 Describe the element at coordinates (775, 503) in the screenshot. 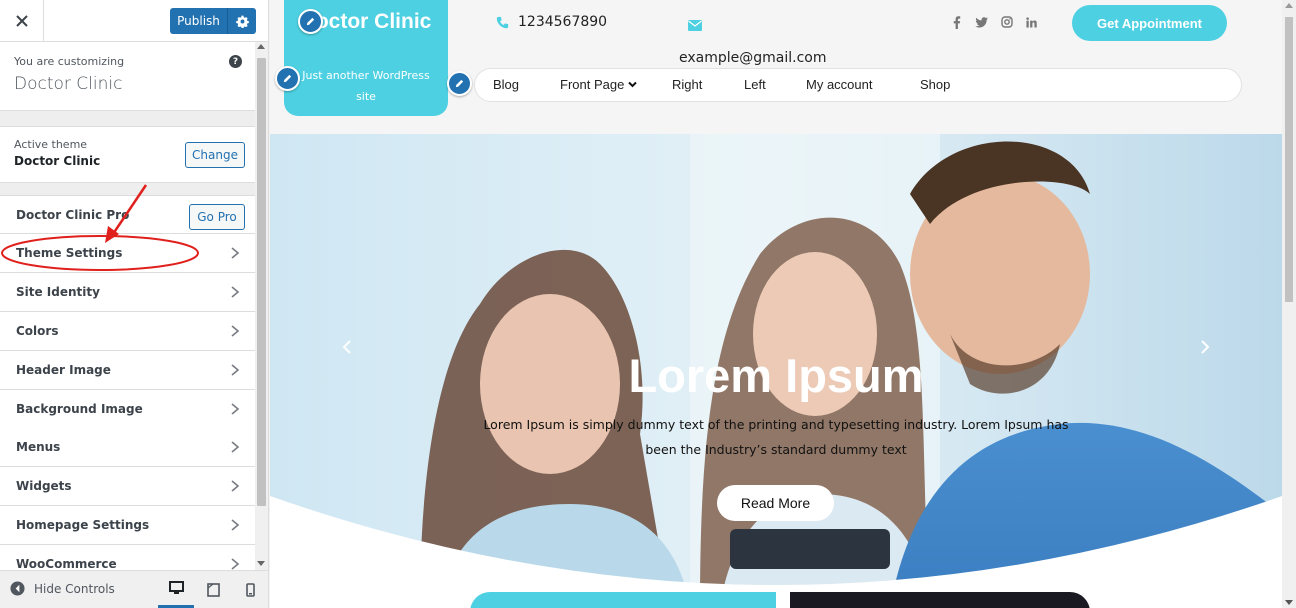

I see `read-more-button: Read More` at that location.